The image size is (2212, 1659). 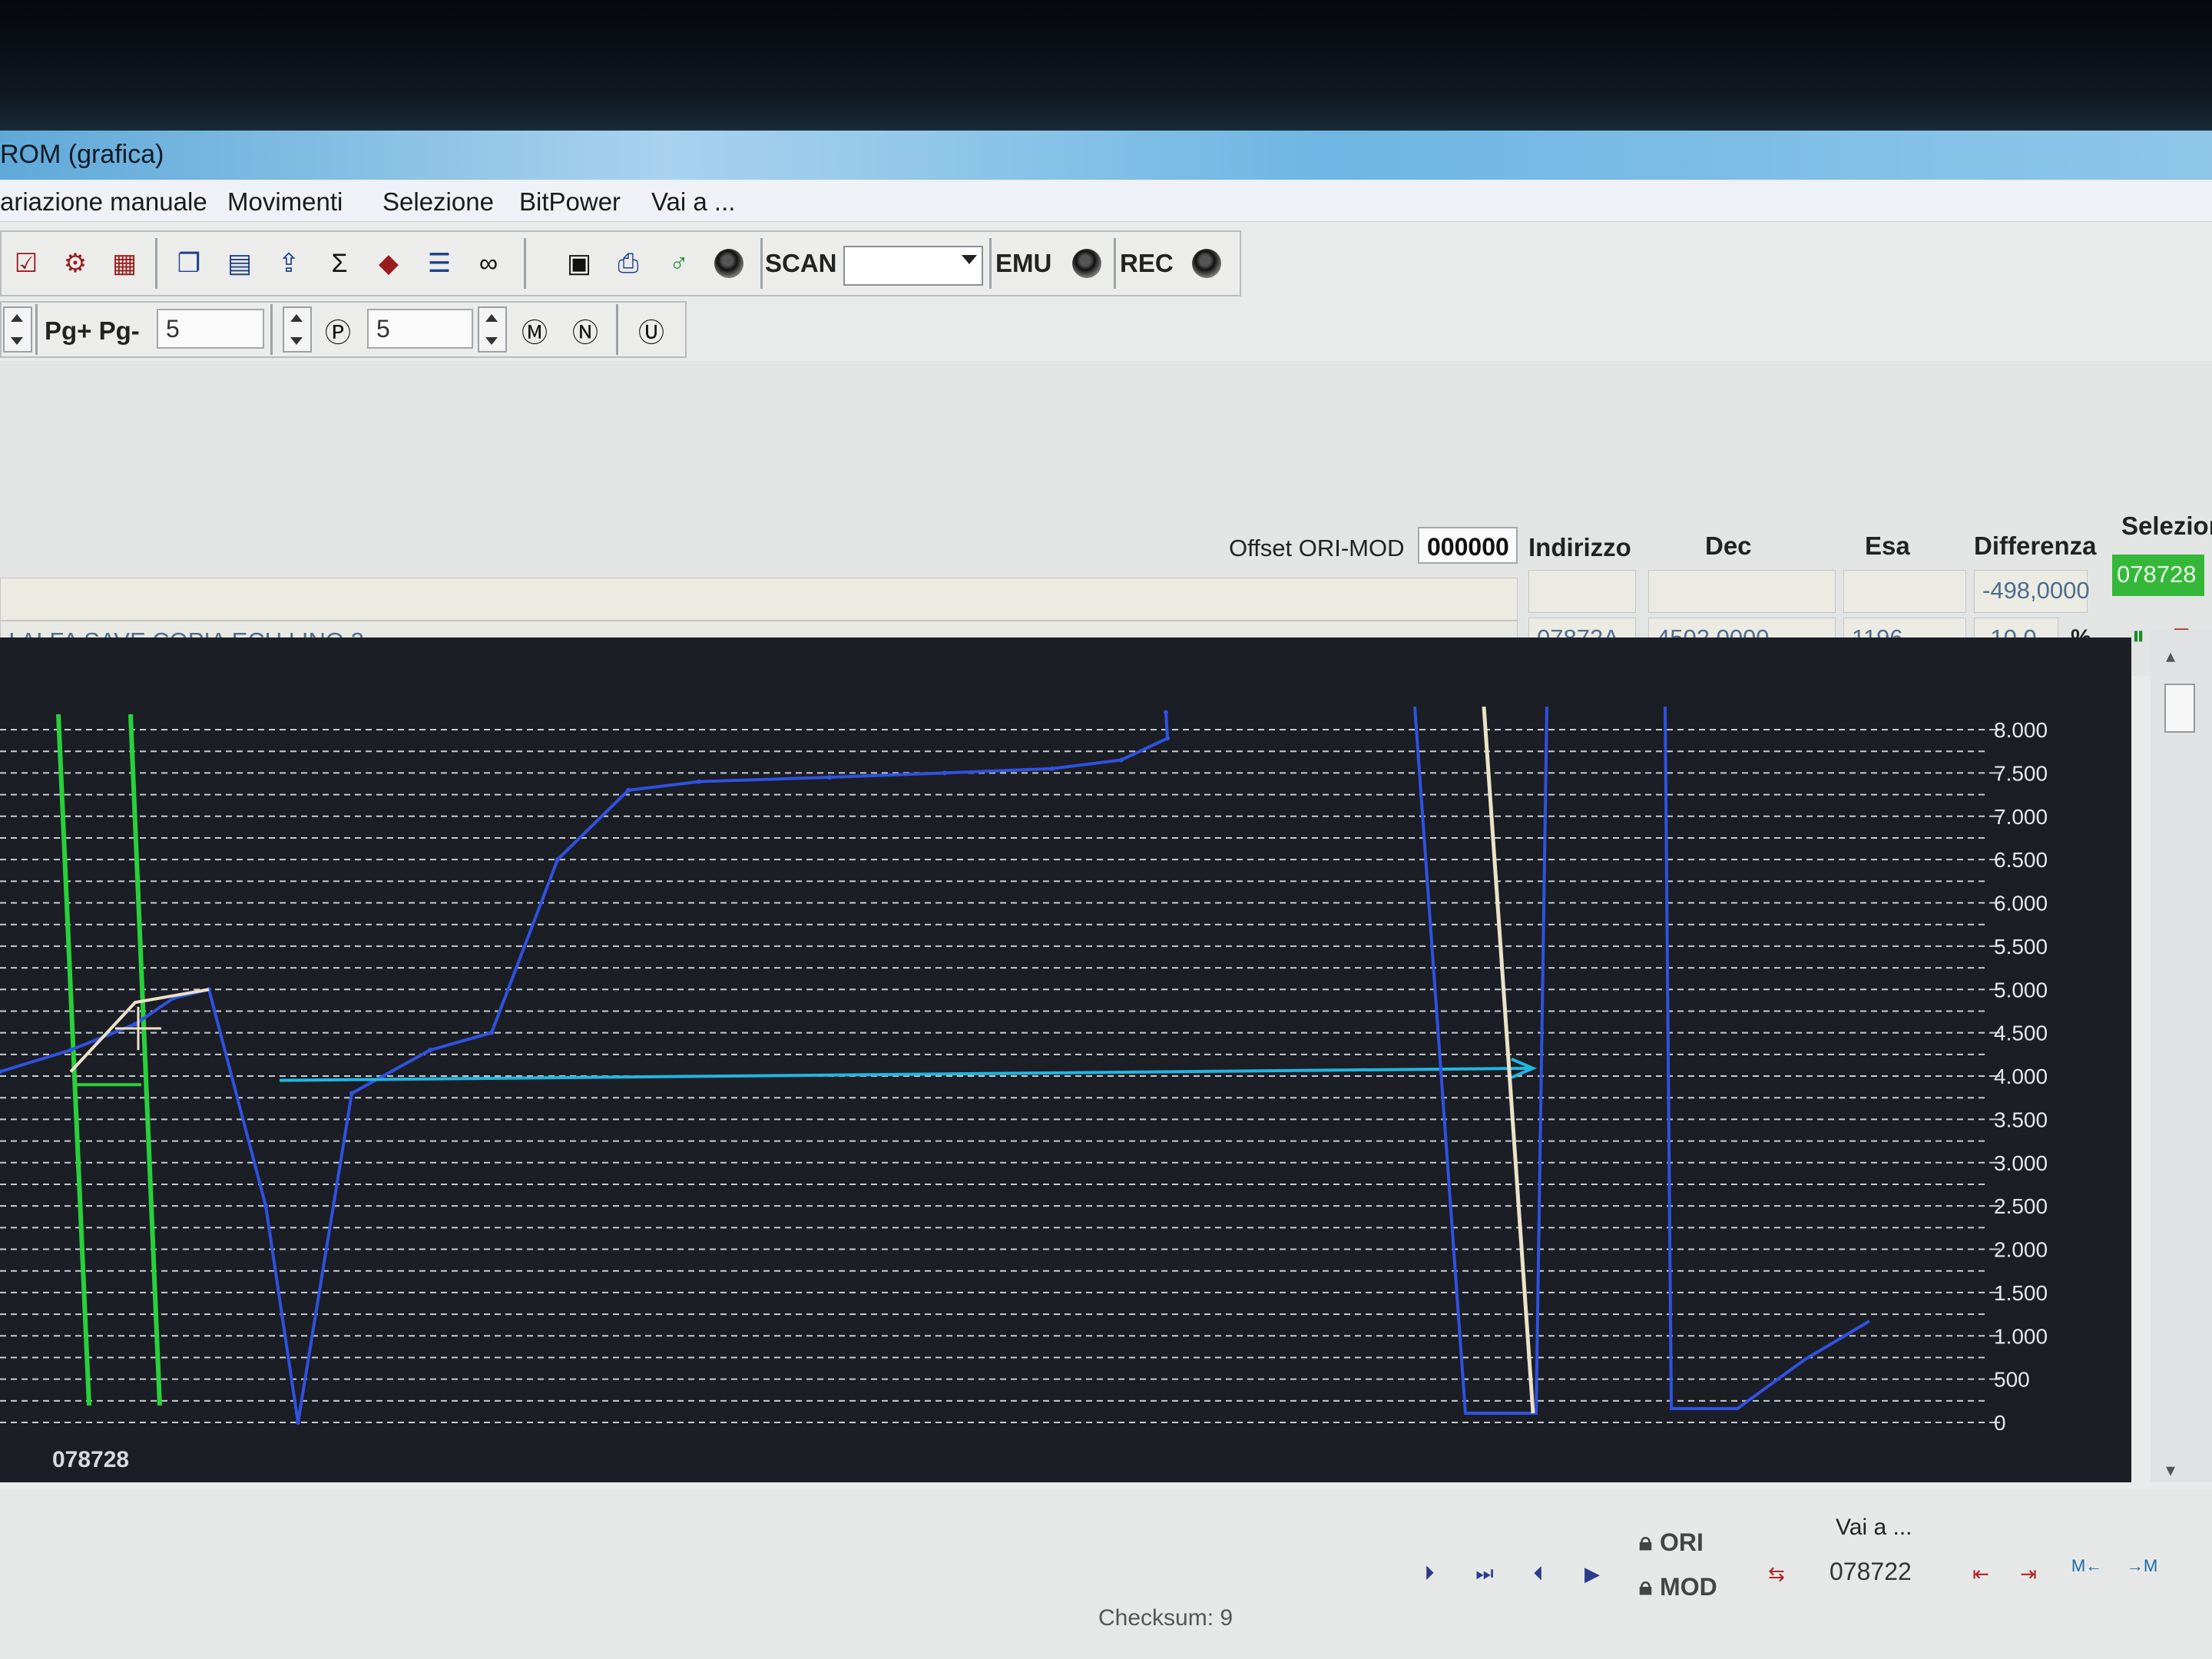 What do you see at coordinates (1582, 591) in the screenshot?
I see `row1-indirizzo` at bounding box center [1582, 591].